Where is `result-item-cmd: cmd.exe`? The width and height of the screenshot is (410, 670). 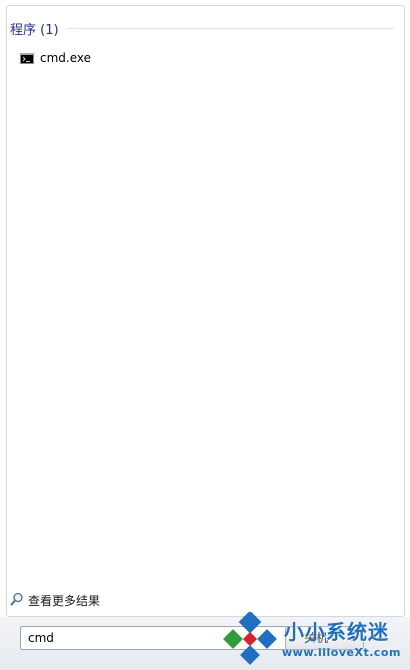
result-item-cmd: cmd.exe is located at coordinates (120, 58).